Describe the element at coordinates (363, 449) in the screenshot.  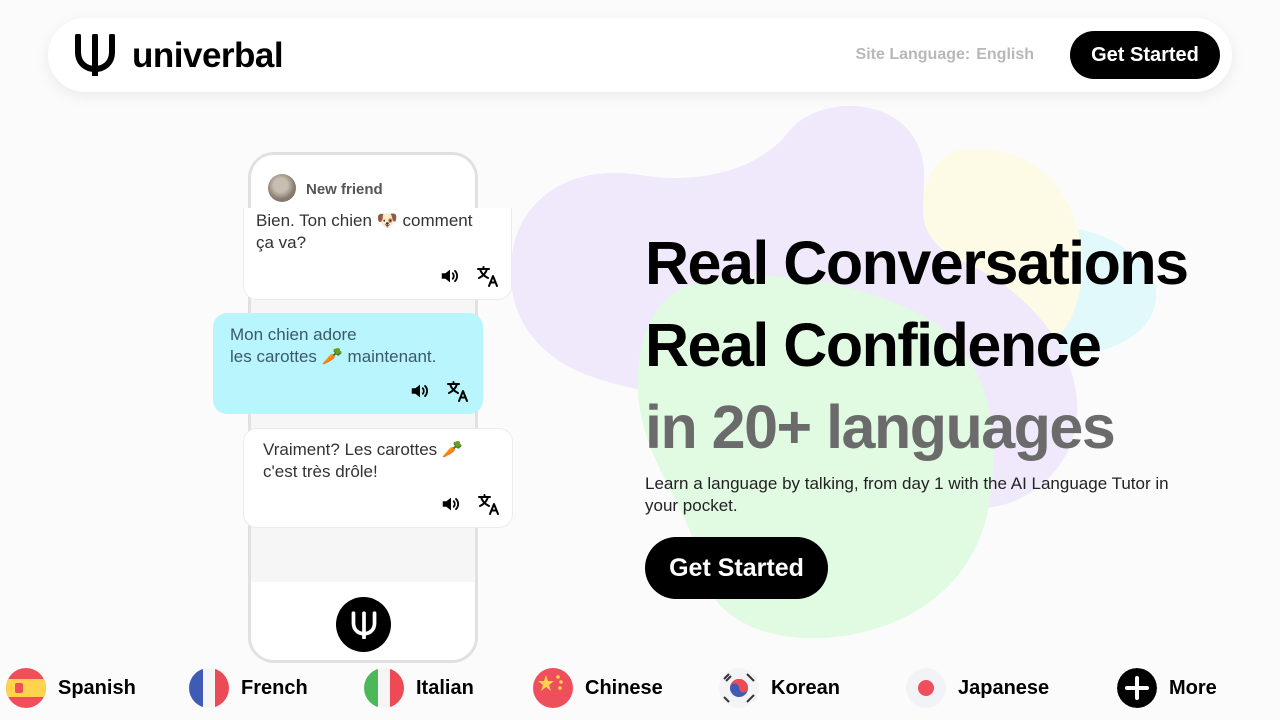
I see `message-line: Vraiment? Les carottes 🥕` at that location.